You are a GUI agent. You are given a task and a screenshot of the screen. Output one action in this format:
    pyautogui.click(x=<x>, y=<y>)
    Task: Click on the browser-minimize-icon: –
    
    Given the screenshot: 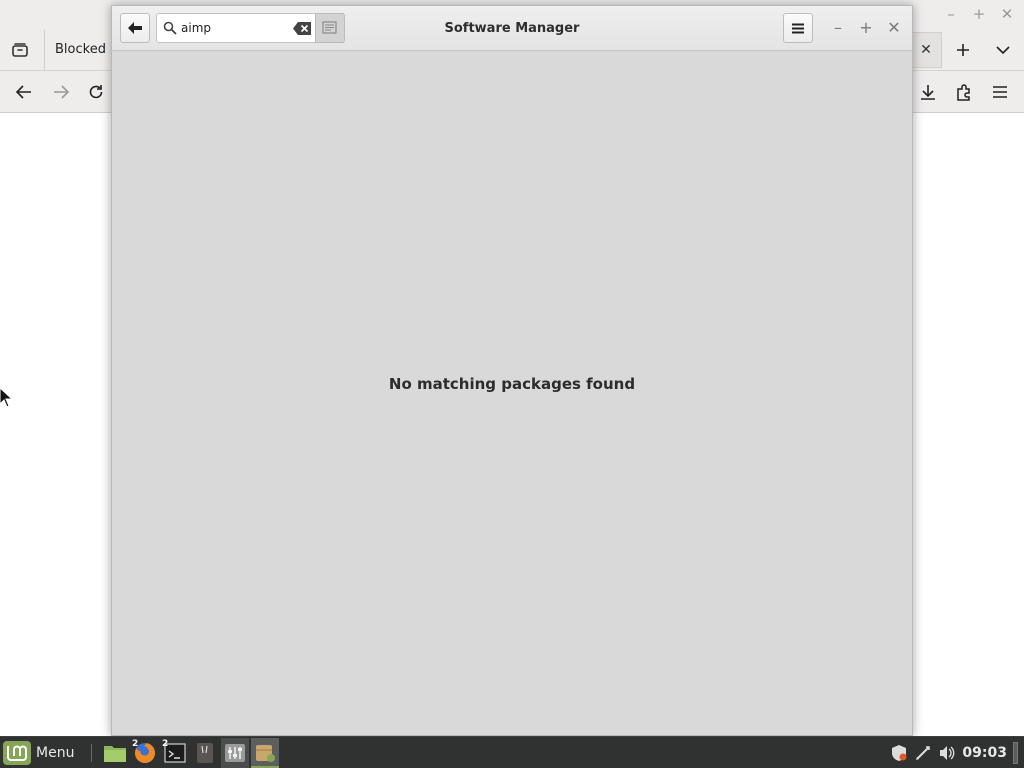 What is the action you would take?
    pyautogui.click(x=951, y=14)
    